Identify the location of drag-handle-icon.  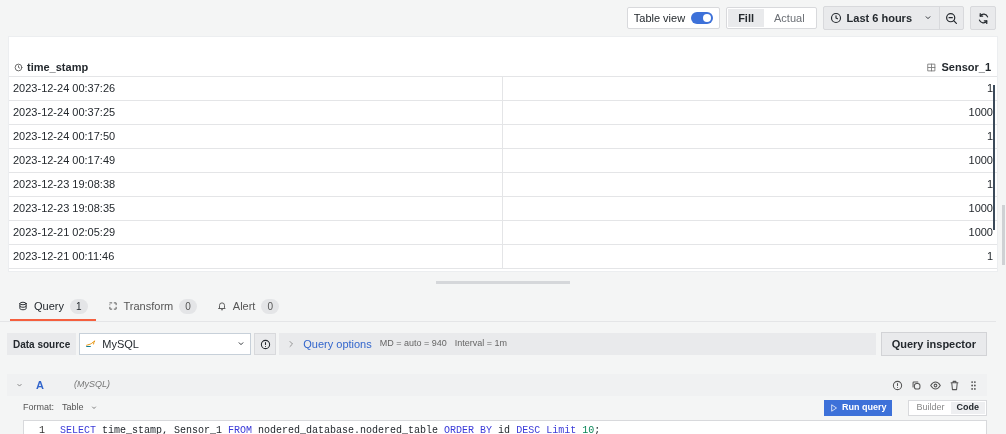
(973, 385).